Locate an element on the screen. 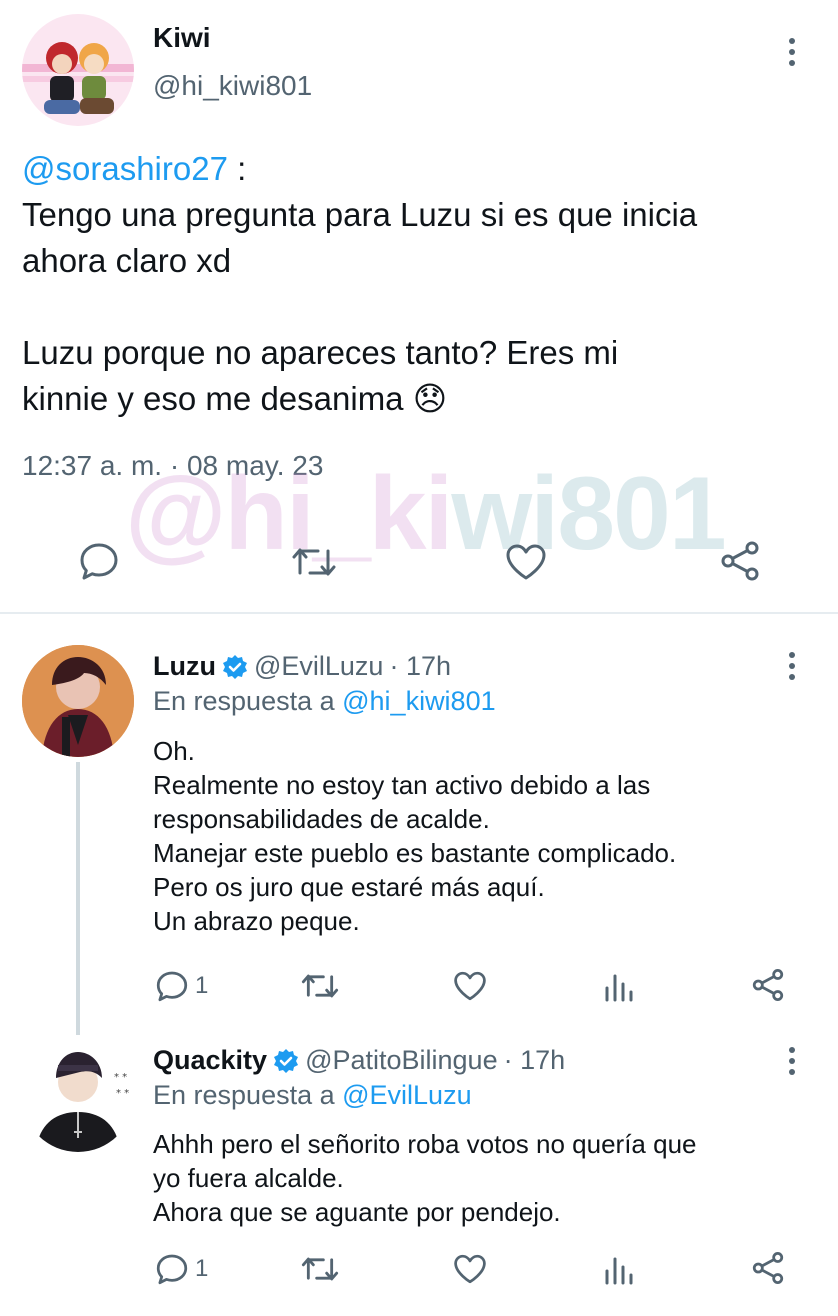 The image size is (838, 1316). reply-header: Luzu @EvilLuzu · 17h is located at coordinates (302, 666).